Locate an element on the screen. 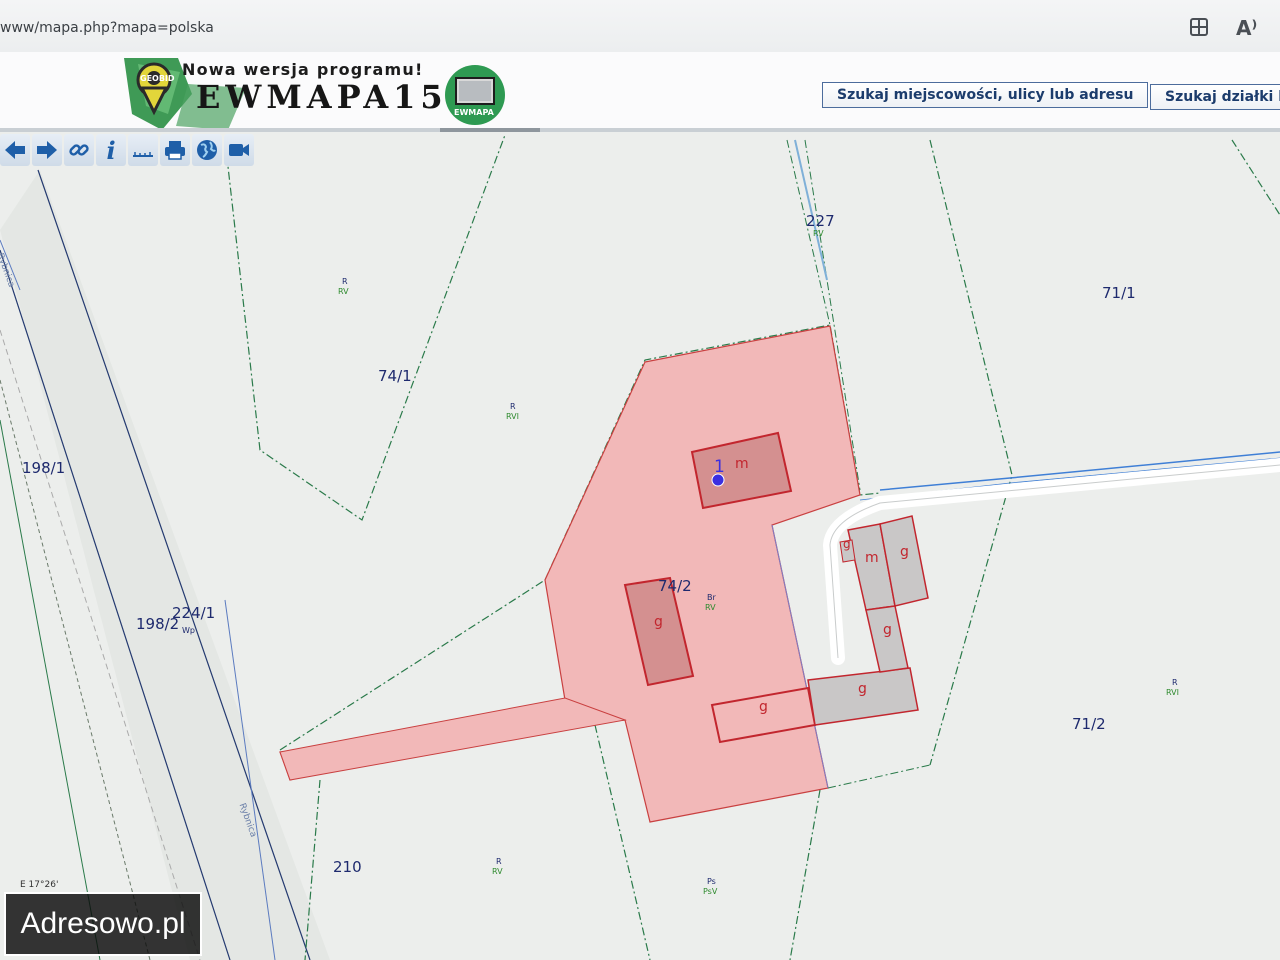 The image size is (1280, 960). camera-icon is located at coordinates (239, 150).